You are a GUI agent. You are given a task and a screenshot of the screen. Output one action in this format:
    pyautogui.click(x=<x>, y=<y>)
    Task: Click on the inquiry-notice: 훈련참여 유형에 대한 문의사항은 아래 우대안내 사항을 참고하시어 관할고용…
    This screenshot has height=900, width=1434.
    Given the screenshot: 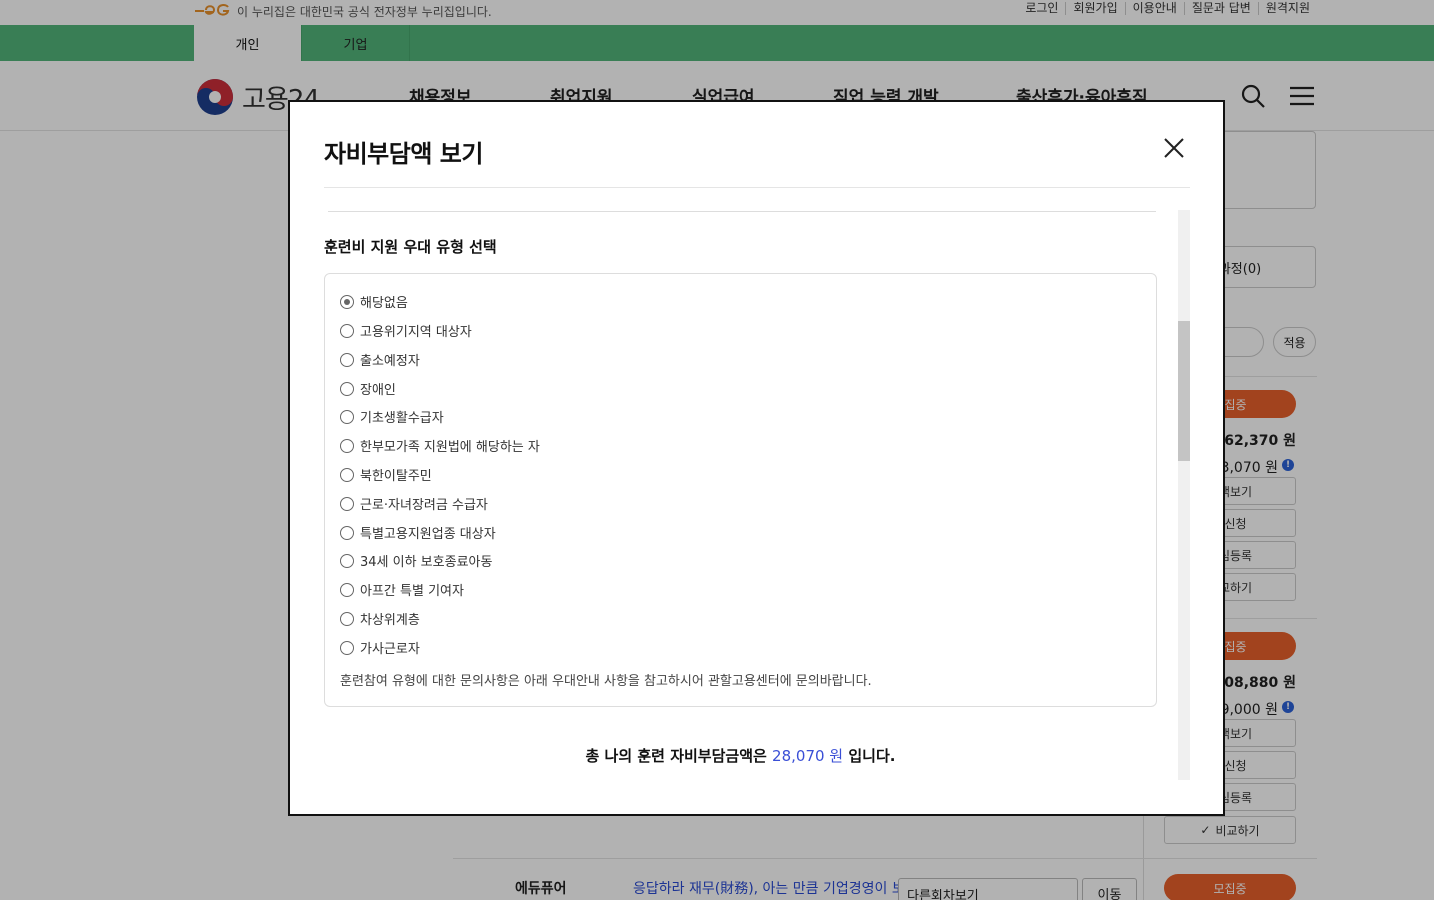 What is the action you would take?
    pyautogui.click(x=606, y=681)
    